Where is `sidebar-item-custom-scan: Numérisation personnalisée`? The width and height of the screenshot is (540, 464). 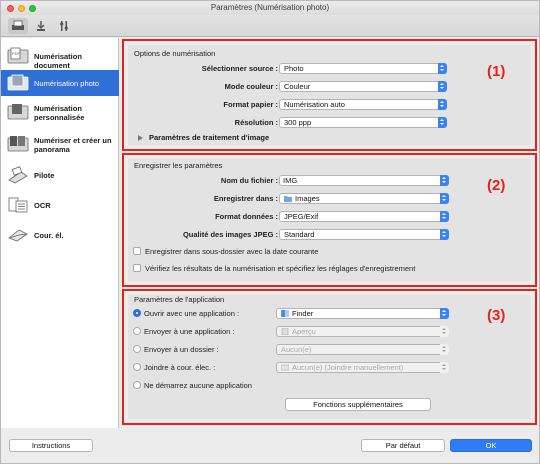
sidebar-item-custom-scan: Numérisation personnalisée is located at coordinates (60, 112).